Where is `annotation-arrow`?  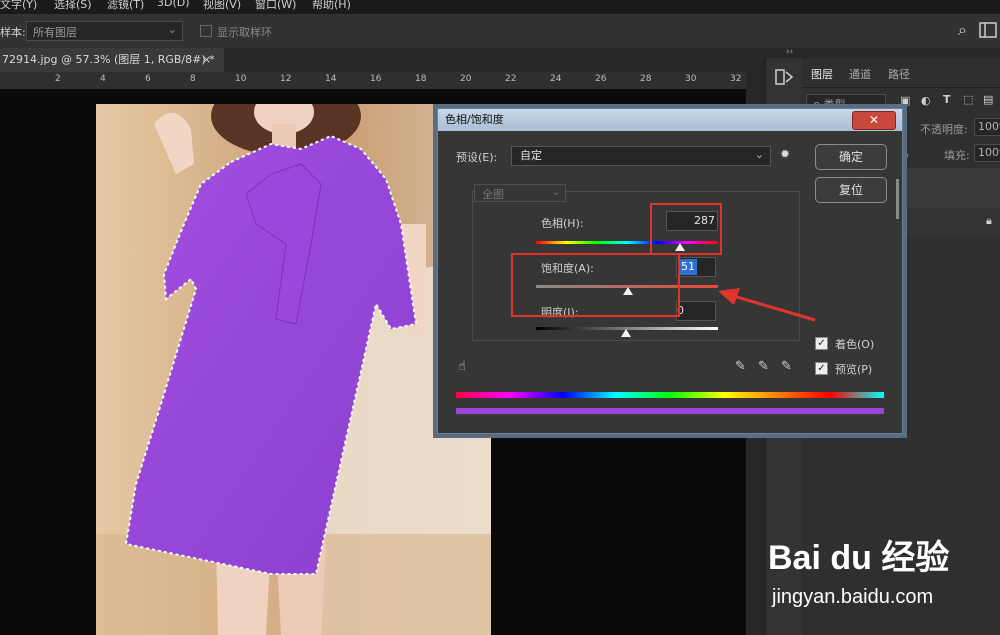 annotation-arrow is located at coordinates (767, 305).